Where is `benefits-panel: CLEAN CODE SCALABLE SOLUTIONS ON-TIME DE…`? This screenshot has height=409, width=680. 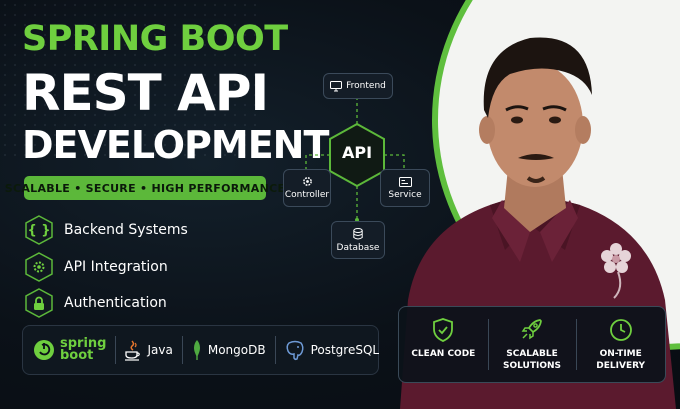
benefits-panel: CLEAN CODE SCALABLE SOLUTIONS ON-TIME DE… is located at coordinates (532, 344).